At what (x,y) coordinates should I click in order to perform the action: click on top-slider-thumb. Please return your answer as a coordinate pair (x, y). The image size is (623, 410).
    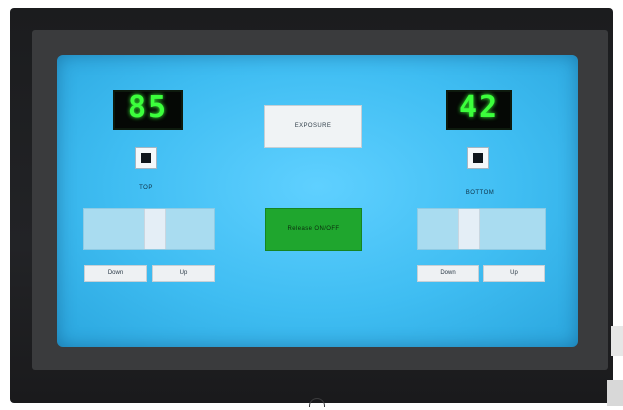
    Looking at the image, I should click on (155, 229).